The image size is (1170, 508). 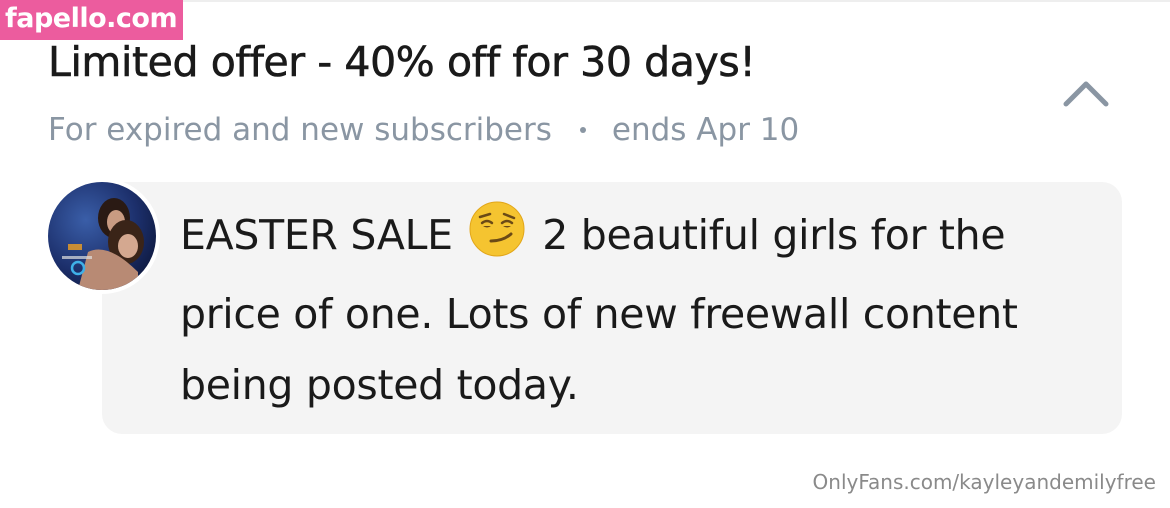 What do you see at coordinates (300, 130) in the screenshot?
I see `offer-audience: For expired and new subscribers` at bounding box center [300, 130].